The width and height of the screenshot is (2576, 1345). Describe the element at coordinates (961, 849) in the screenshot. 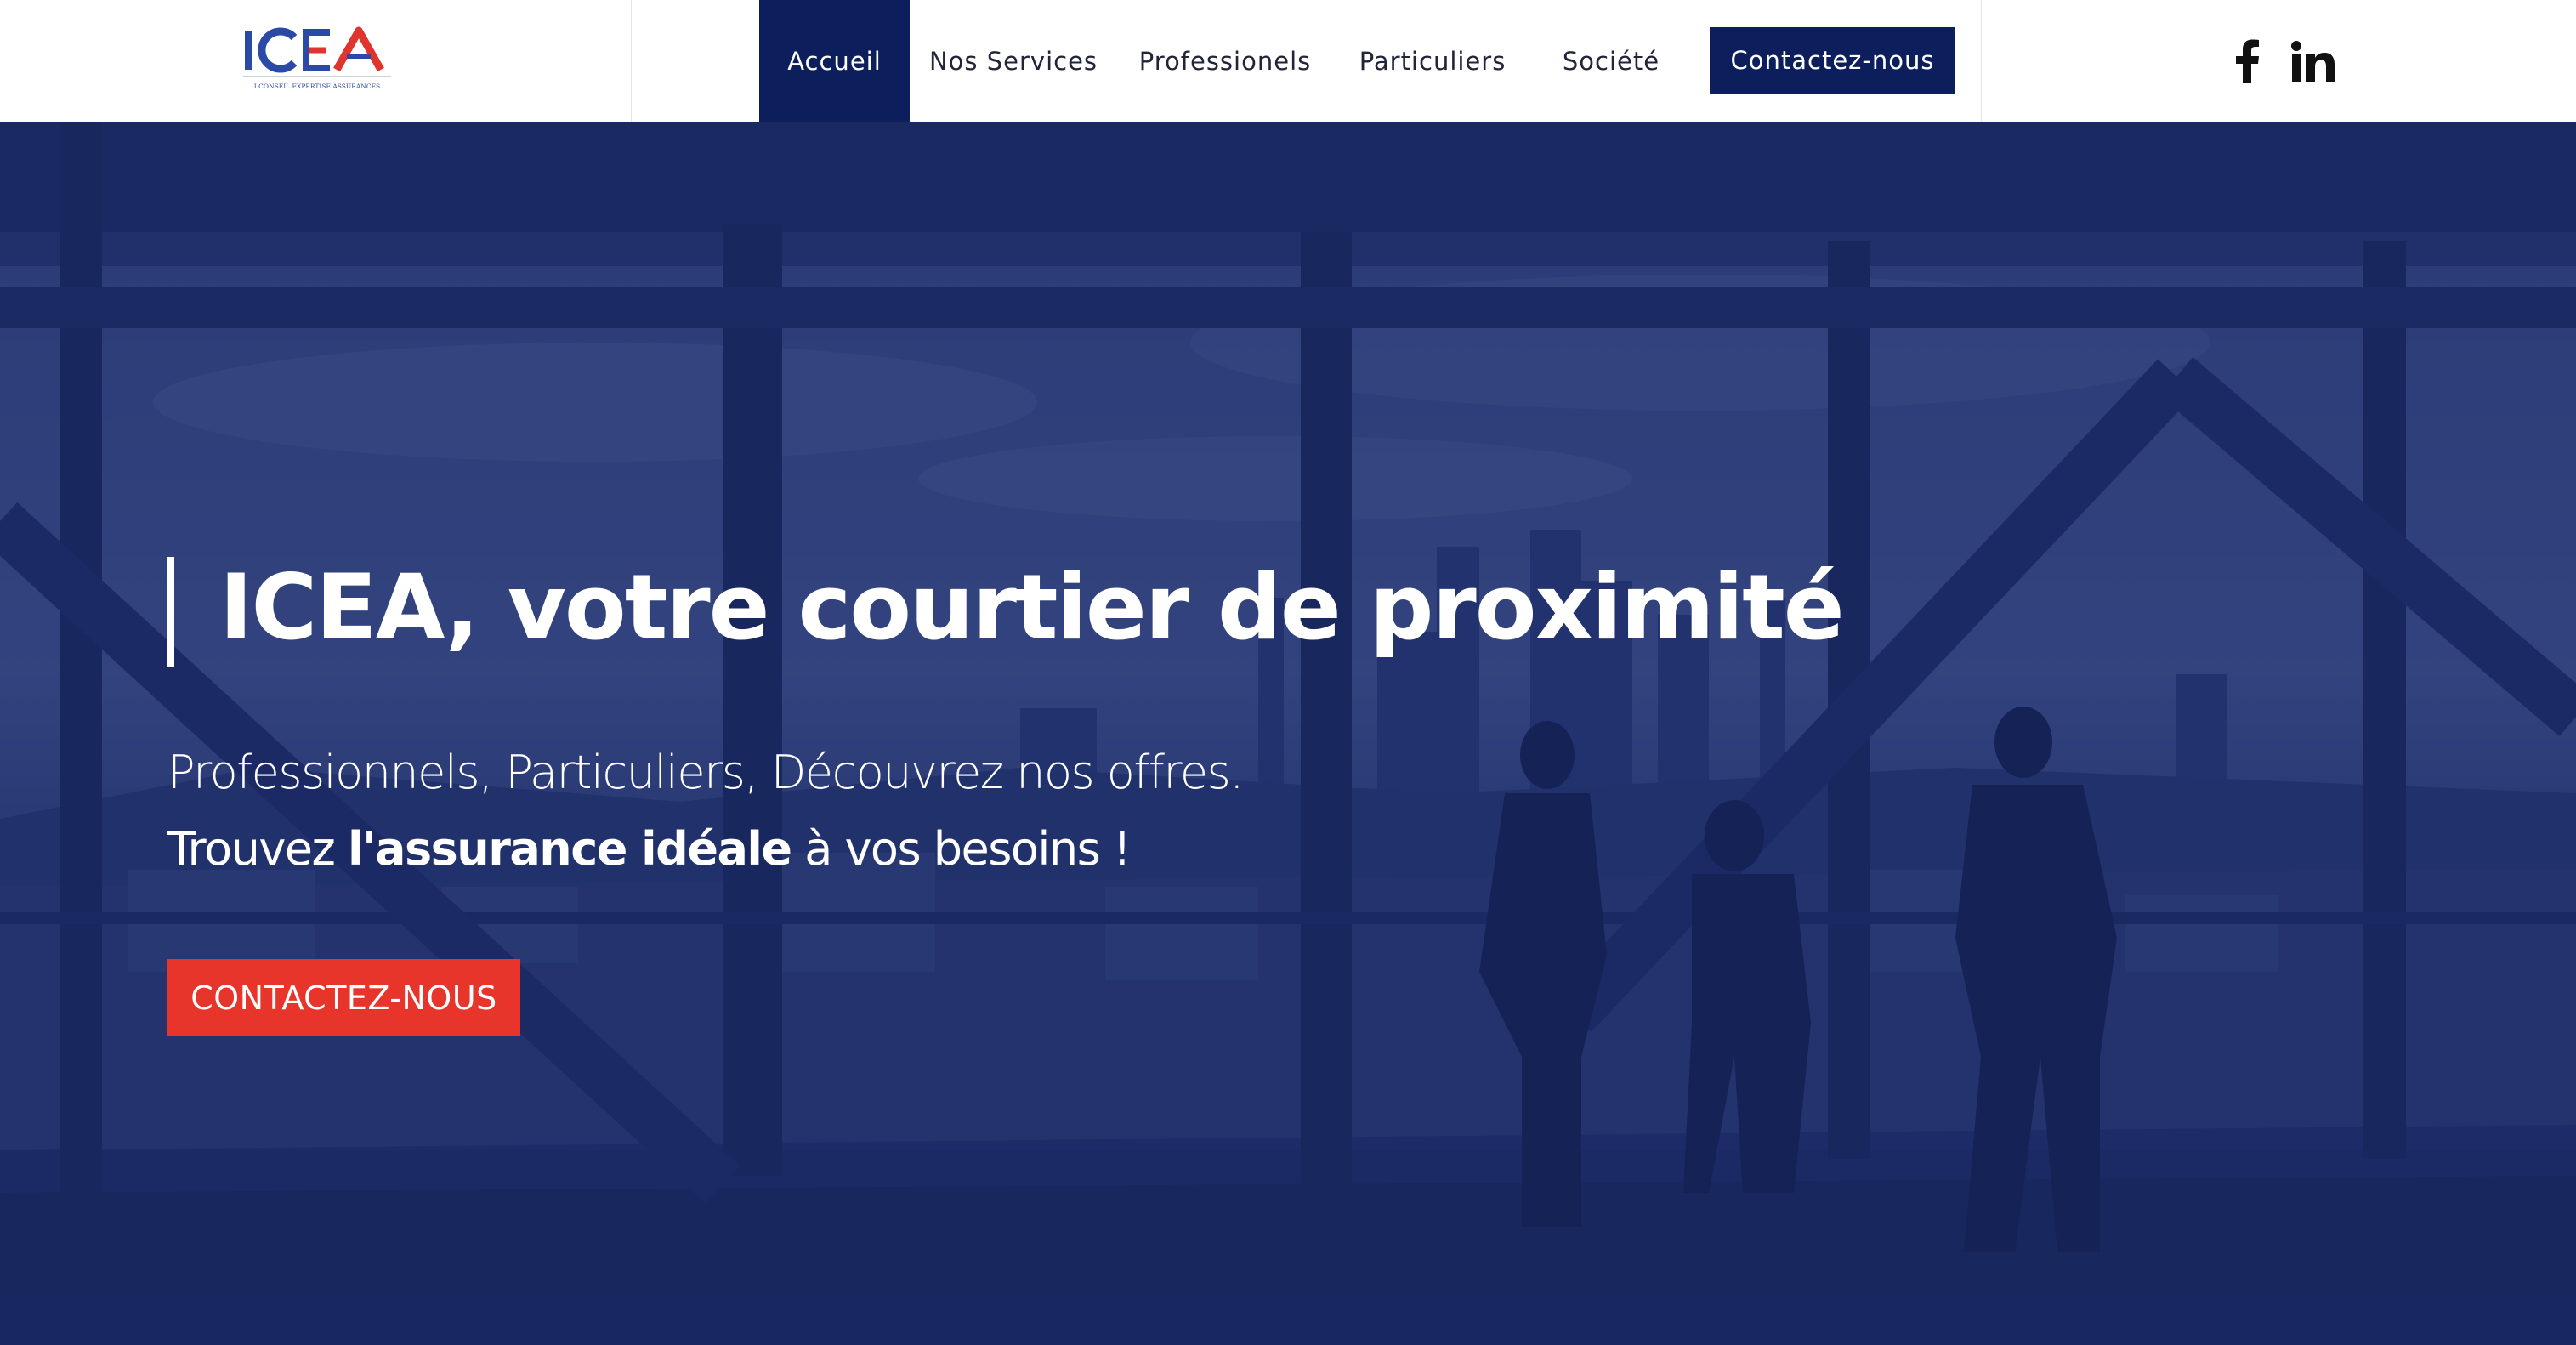

I see `hero-subtitle-suffix: à vos besoins !` at that location.